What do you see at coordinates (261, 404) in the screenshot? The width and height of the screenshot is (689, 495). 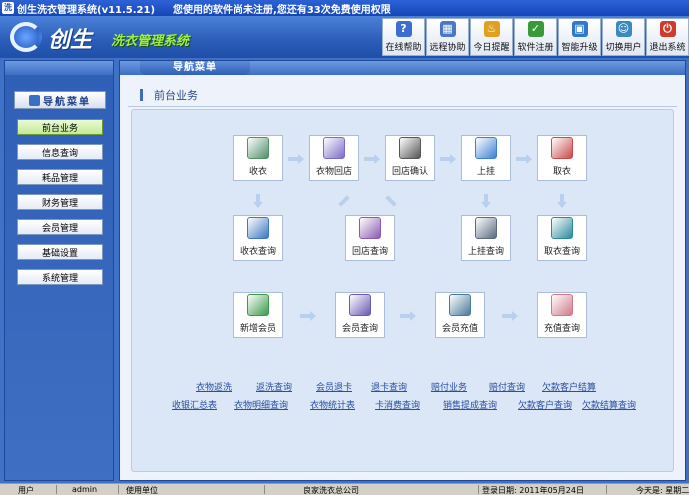 I see `quick-link: 衣物明细查询` at bounding box center [261, 404].